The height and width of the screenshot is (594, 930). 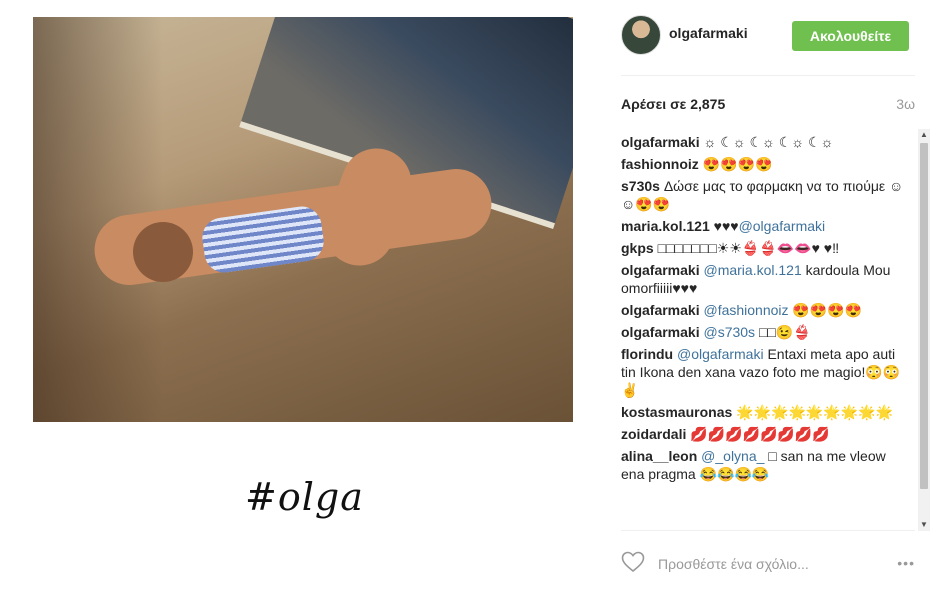 I want to click on comment-item: zoidardali 💋💋💋💋💋💋💋💋, so click(x=765, y=434).